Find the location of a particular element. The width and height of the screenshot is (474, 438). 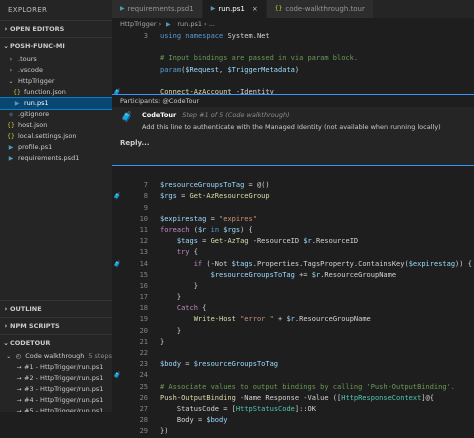

code-line: 18 Catch { is located at coordinates (293, 308).